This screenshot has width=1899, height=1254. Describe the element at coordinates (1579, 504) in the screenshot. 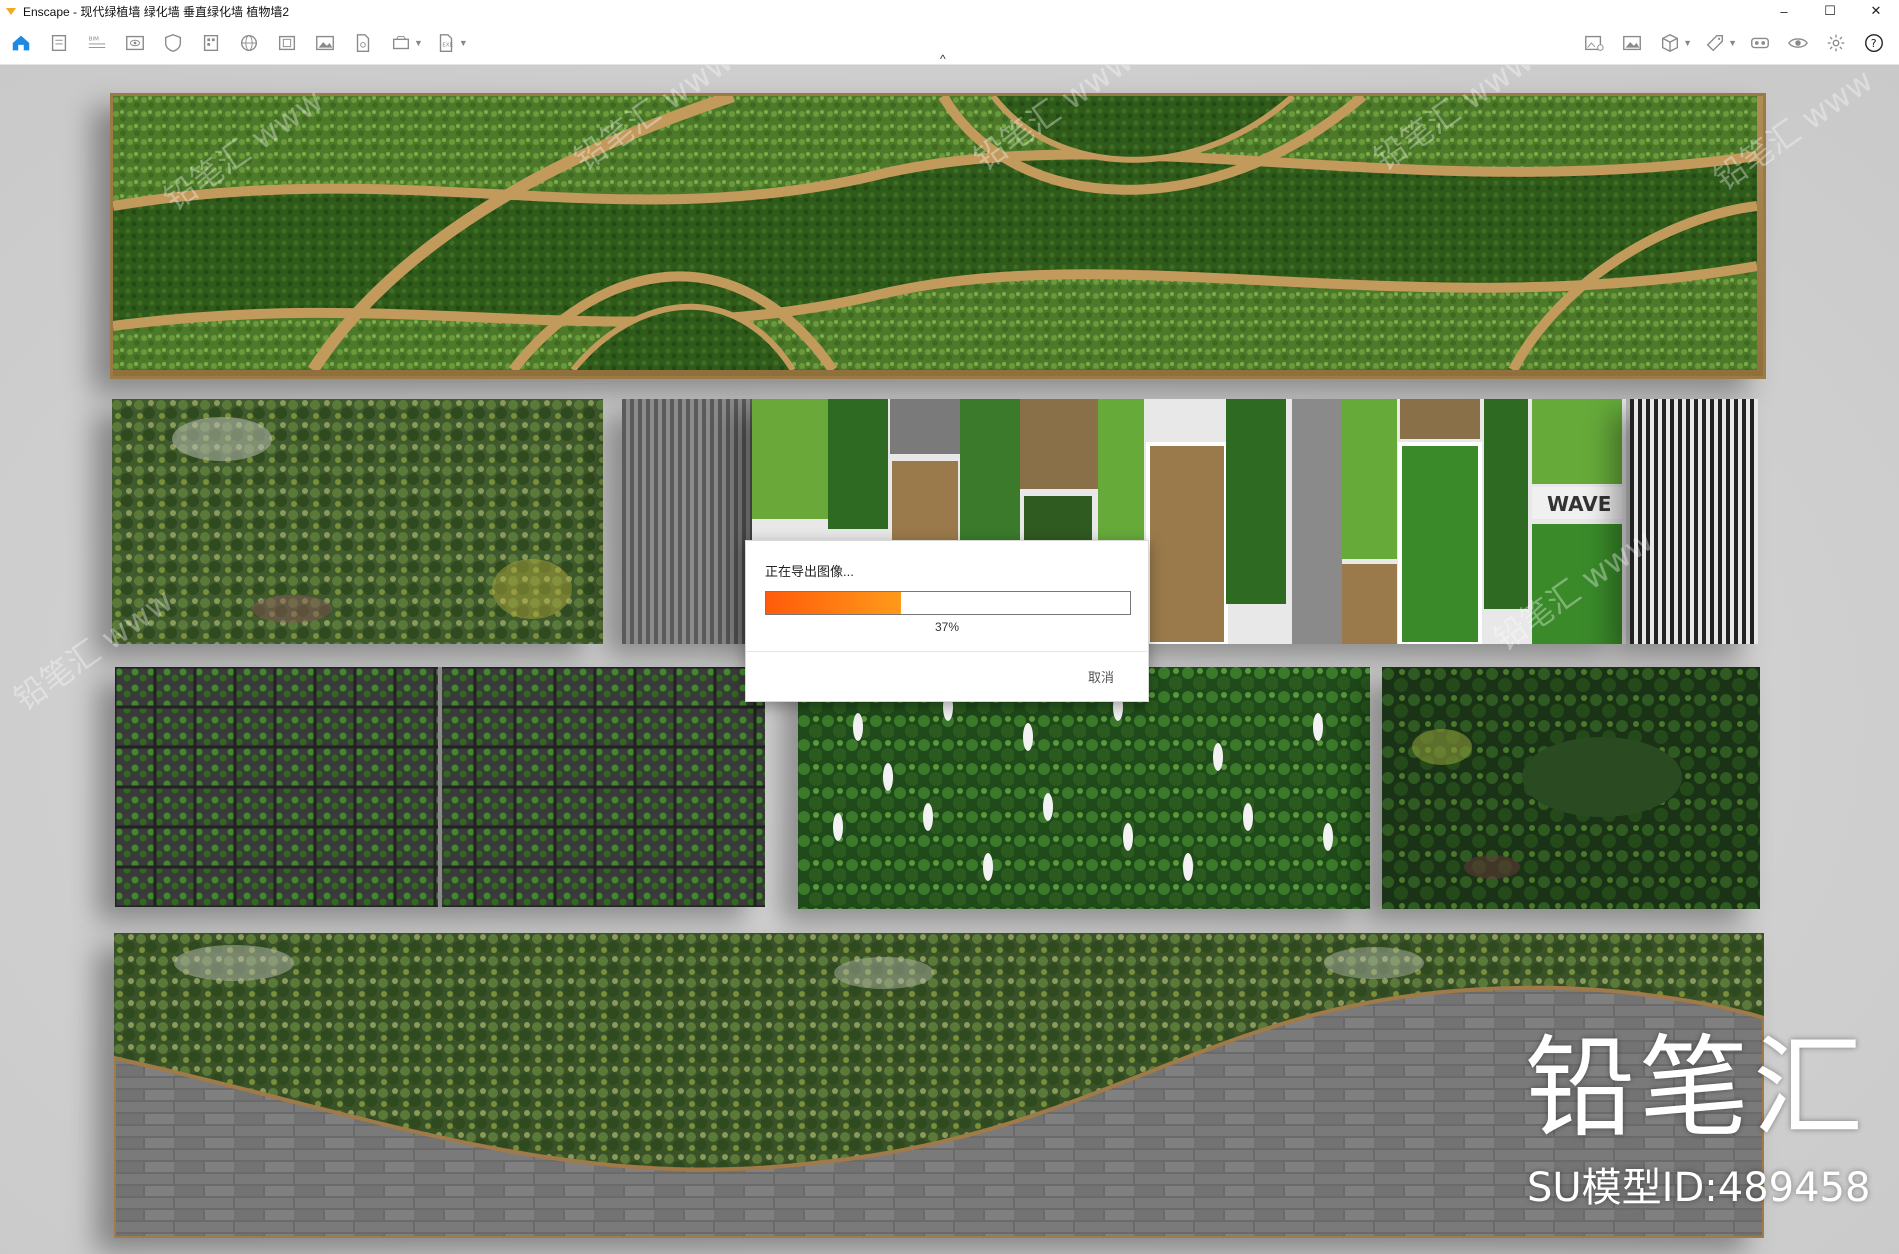

I see `wave-sign-label: WAVE` at that location.